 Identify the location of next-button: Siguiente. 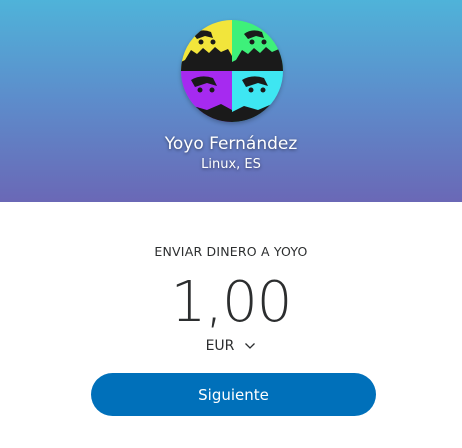
(233, 394).